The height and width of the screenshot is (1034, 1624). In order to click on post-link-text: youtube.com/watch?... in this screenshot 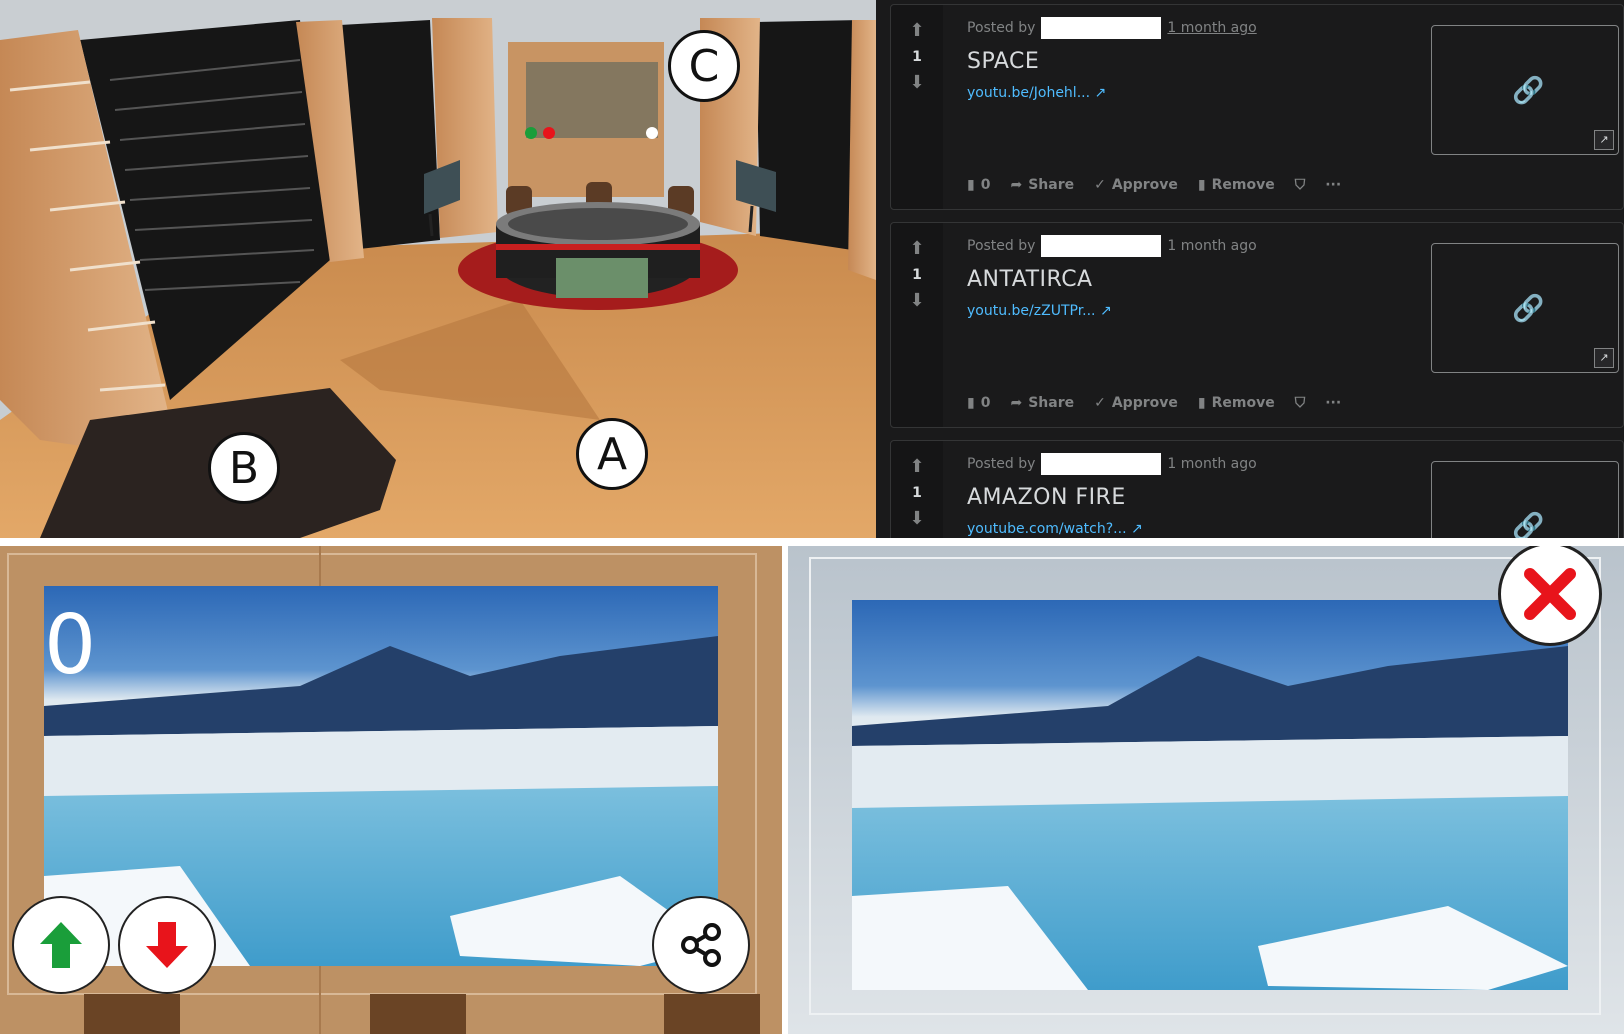, I will do `click(1047, 529)`.